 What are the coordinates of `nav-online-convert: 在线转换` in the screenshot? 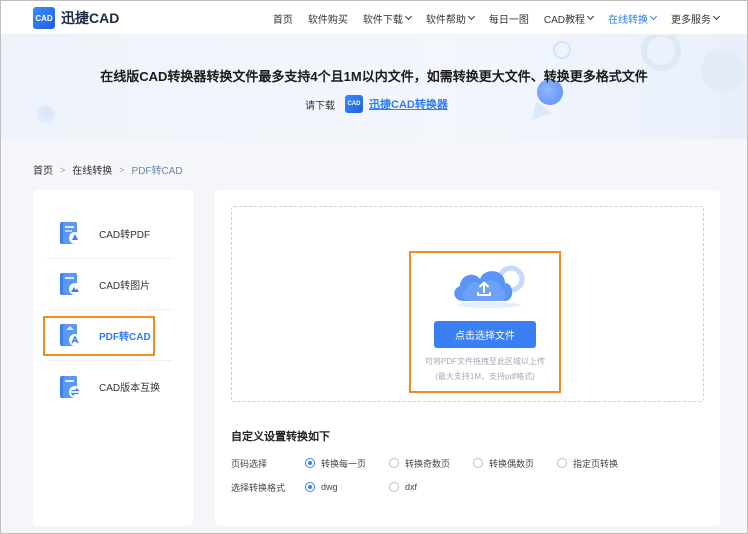 It's located at (633, 18).